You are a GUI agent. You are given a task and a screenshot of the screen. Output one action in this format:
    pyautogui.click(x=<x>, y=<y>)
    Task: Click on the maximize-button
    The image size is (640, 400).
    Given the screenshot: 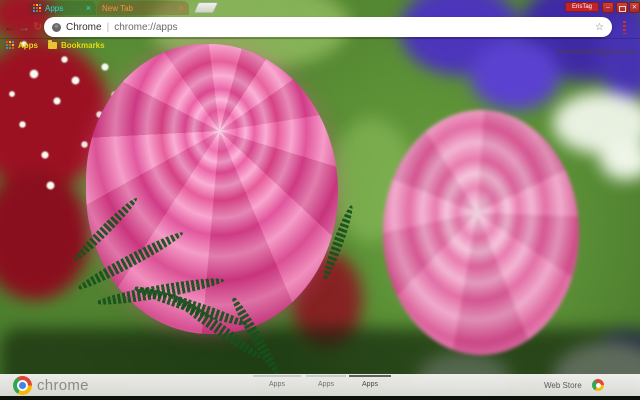 What is the action you would take?
    pyautogui.click(x=622, y=7)
    